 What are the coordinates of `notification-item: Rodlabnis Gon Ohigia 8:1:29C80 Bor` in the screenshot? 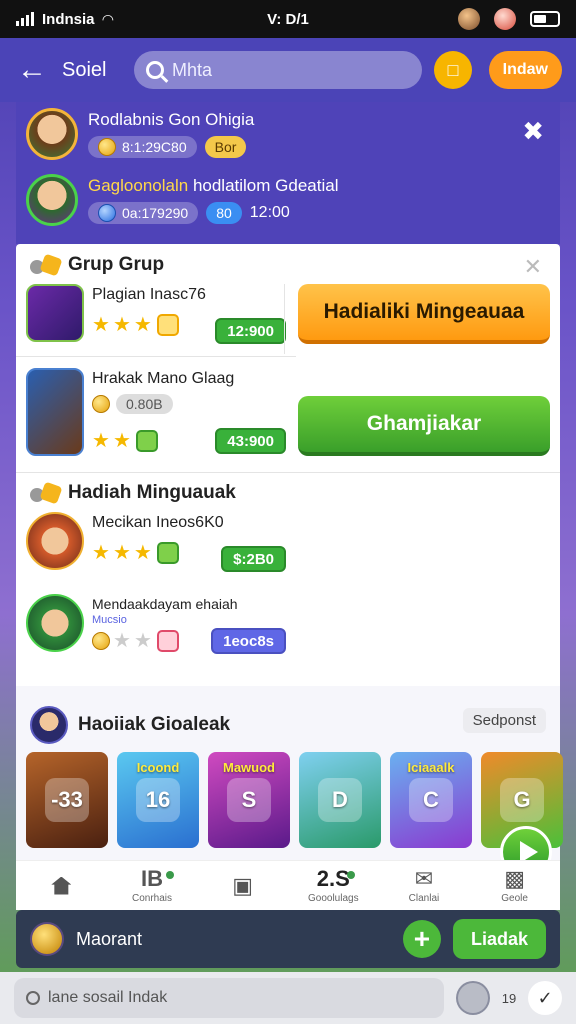 It's located at (140, 134).